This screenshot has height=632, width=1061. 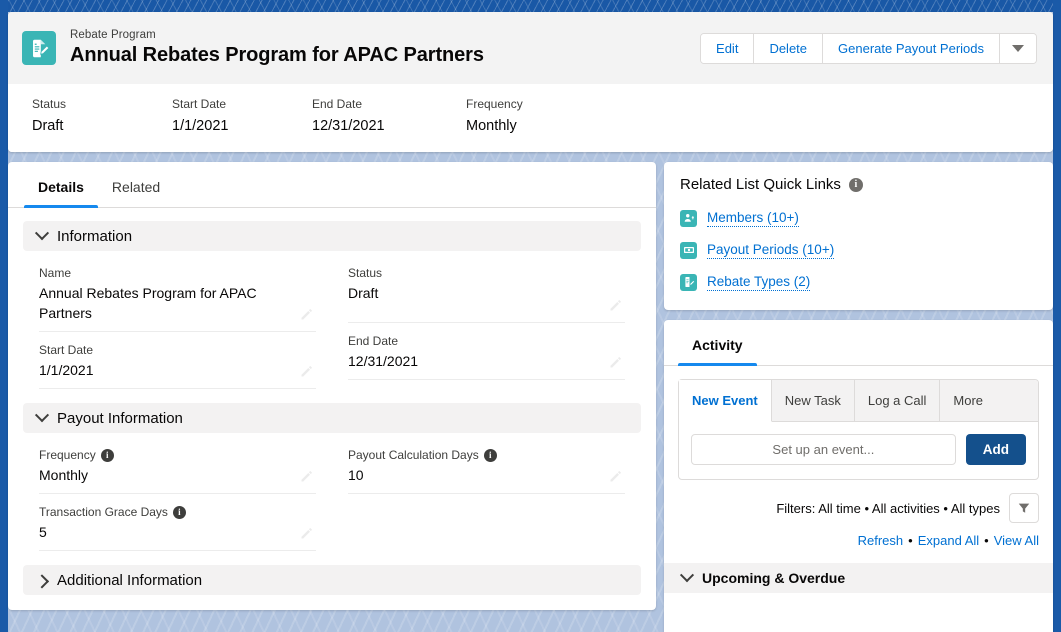 What do you see at coordinates (383, 361) in the screenshot?
I see `field-value: 12/31/2021` at bounding box center [383, 361].